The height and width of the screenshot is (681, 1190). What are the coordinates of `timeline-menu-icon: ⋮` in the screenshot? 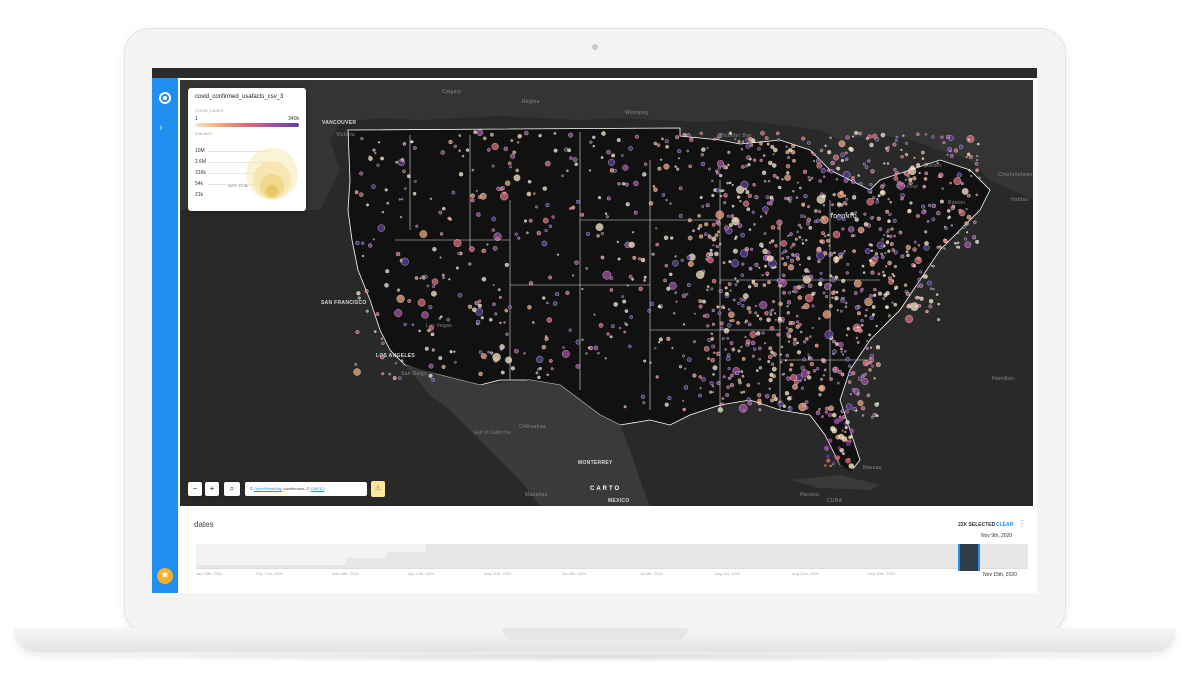 It's located at (1022, 523).